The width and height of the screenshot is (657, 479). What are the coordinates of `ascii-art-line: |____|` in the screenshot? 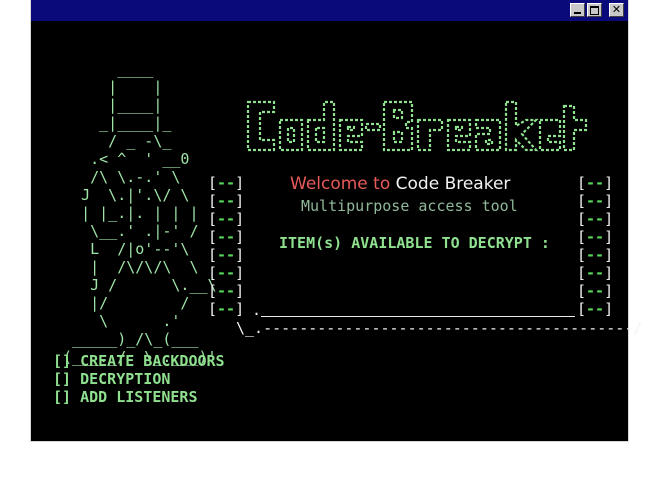 It's located at (108, 105).